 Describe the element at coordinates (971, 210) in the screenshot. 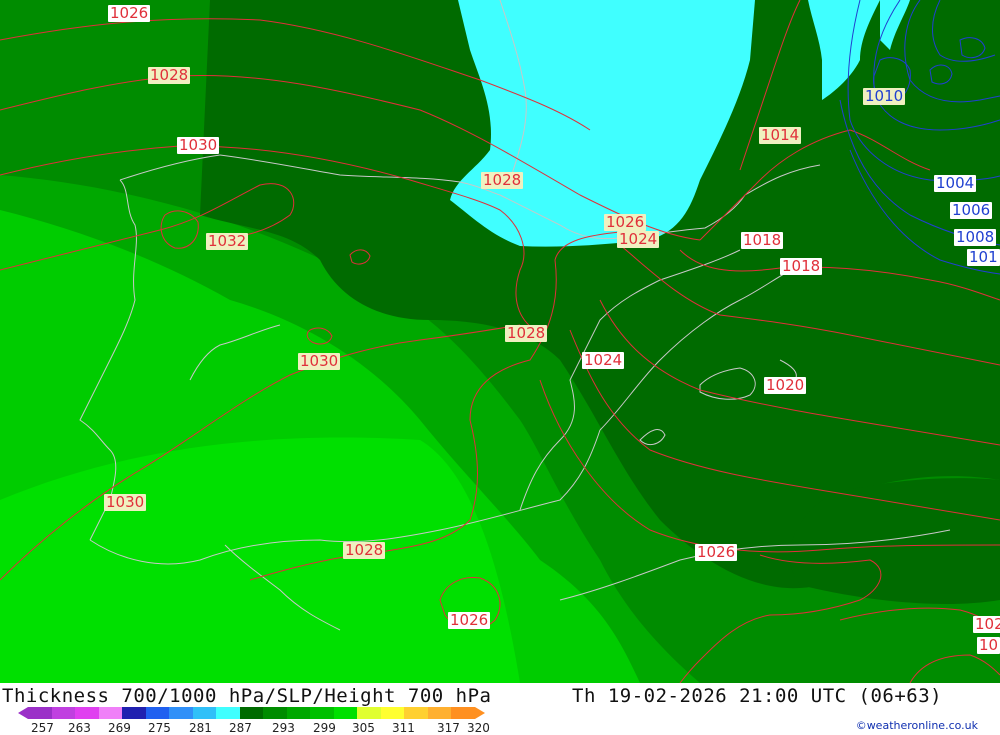

I see `pressure-label: 1006` at that location.